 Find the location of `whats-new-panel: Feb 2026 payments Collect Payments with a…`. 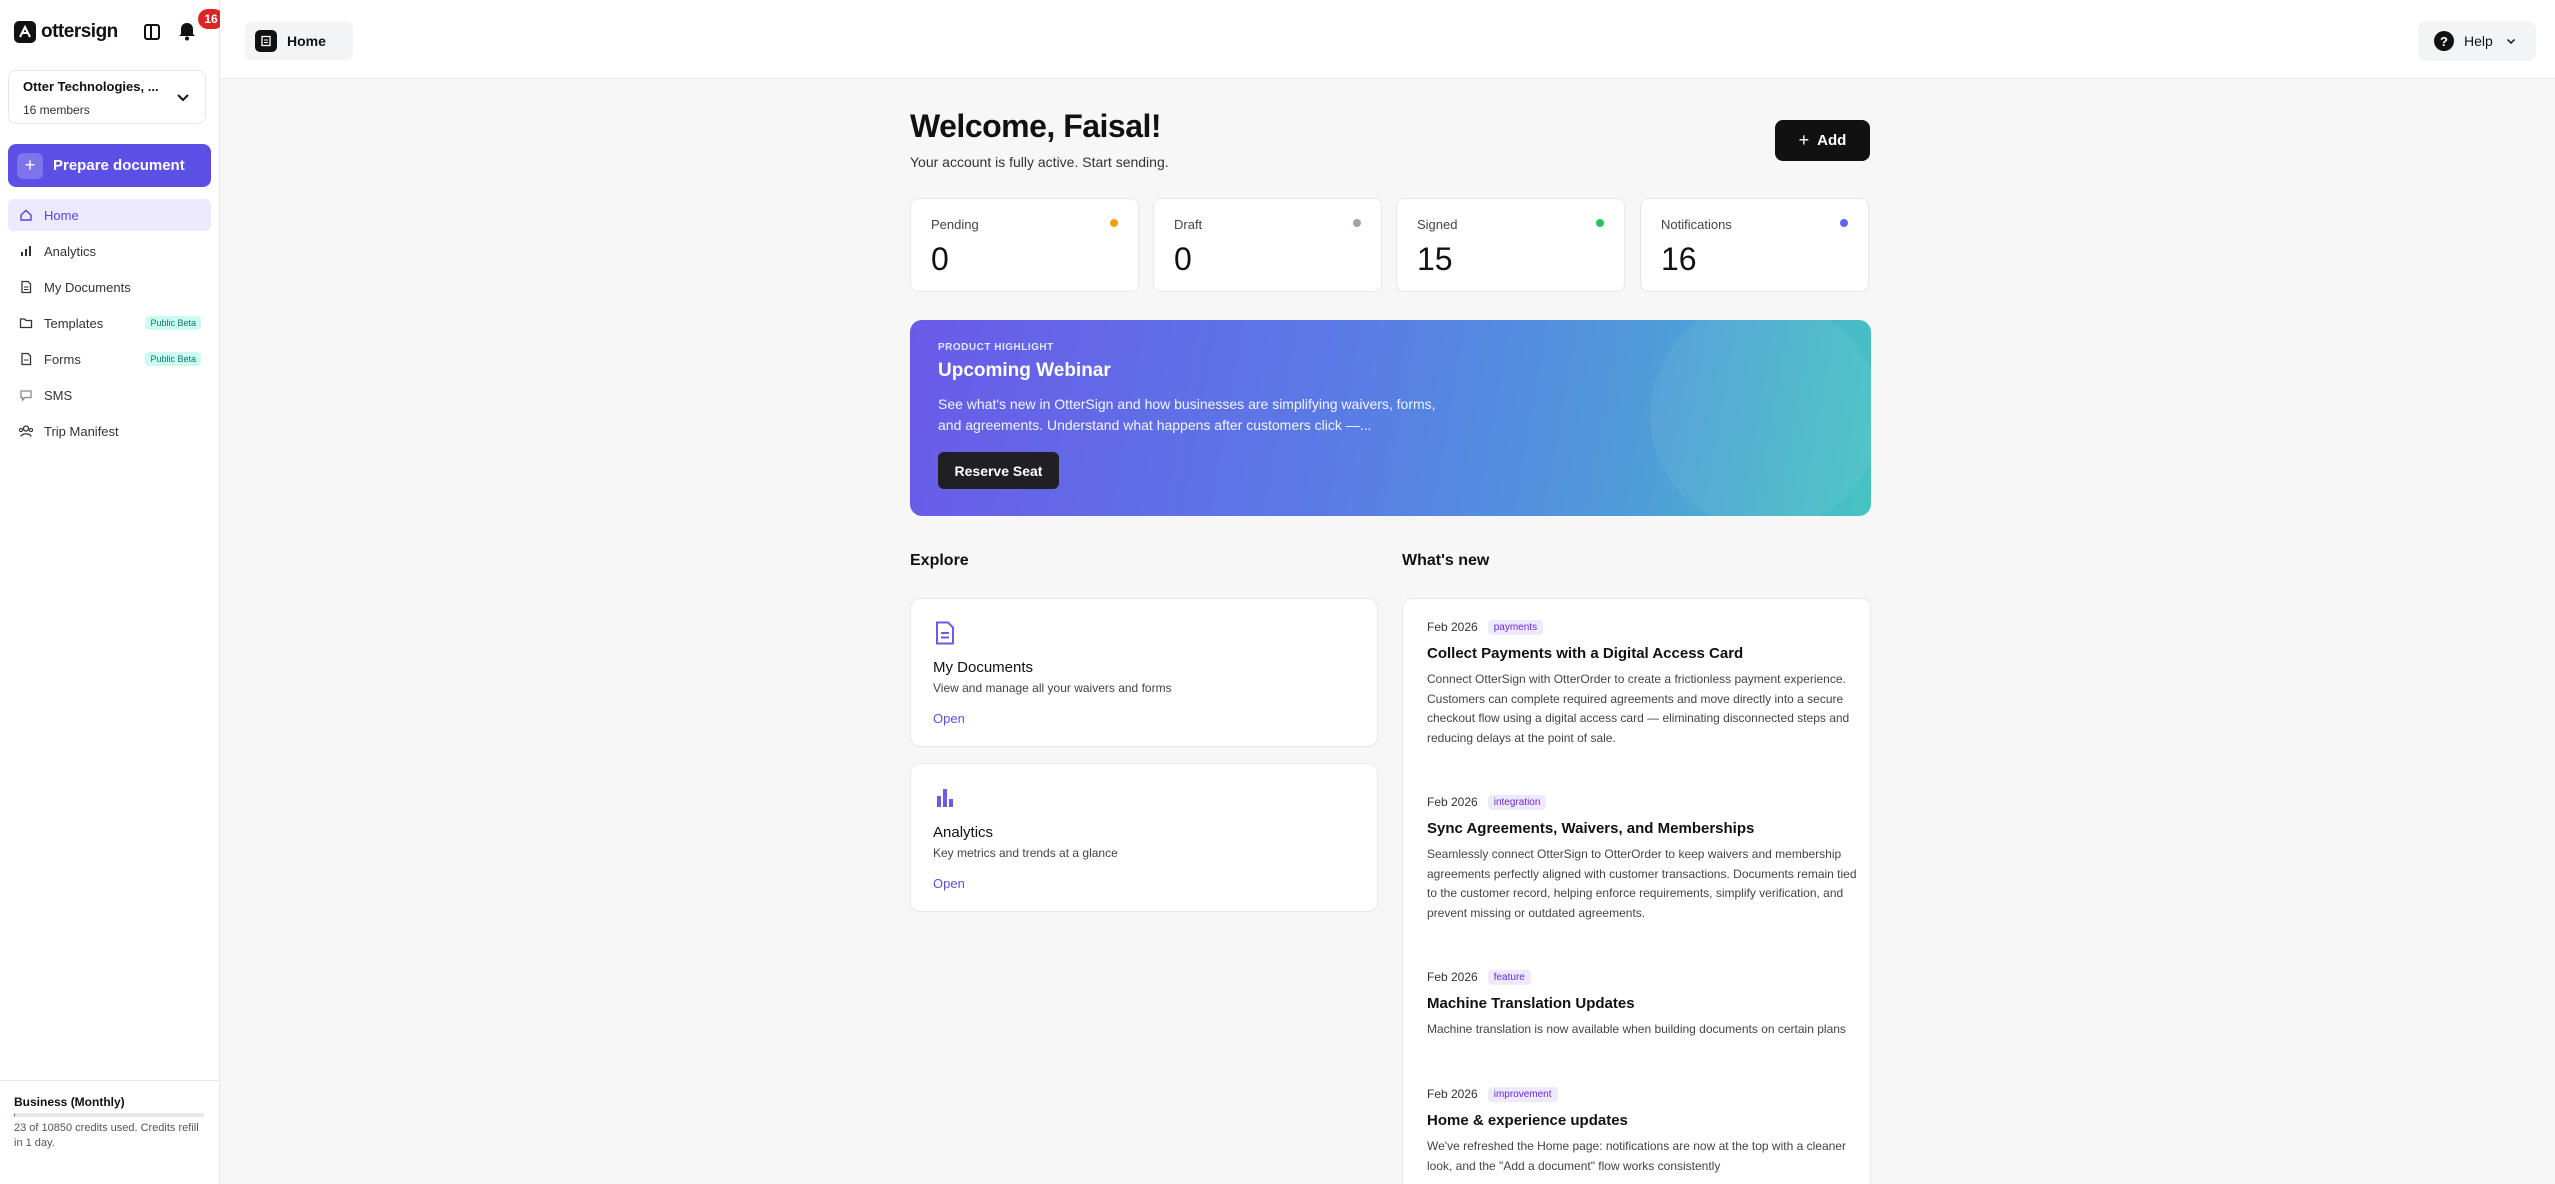

whats-new-panel: Feb 2026 payments Collect Payments with a… is located at coordinates (1636, 891).